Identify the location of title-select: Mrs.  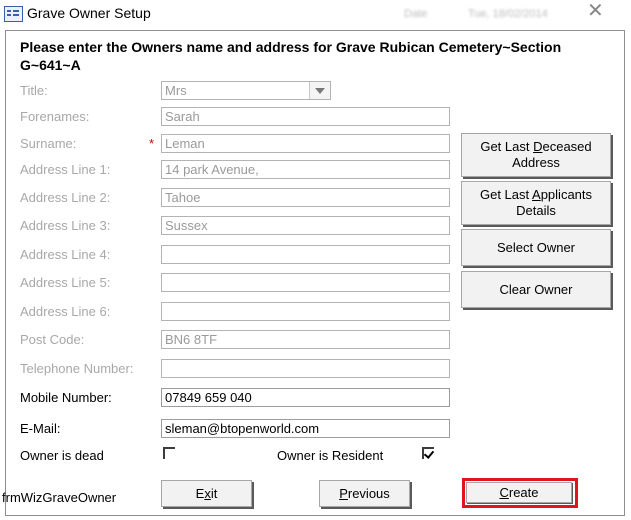
(246, 90).